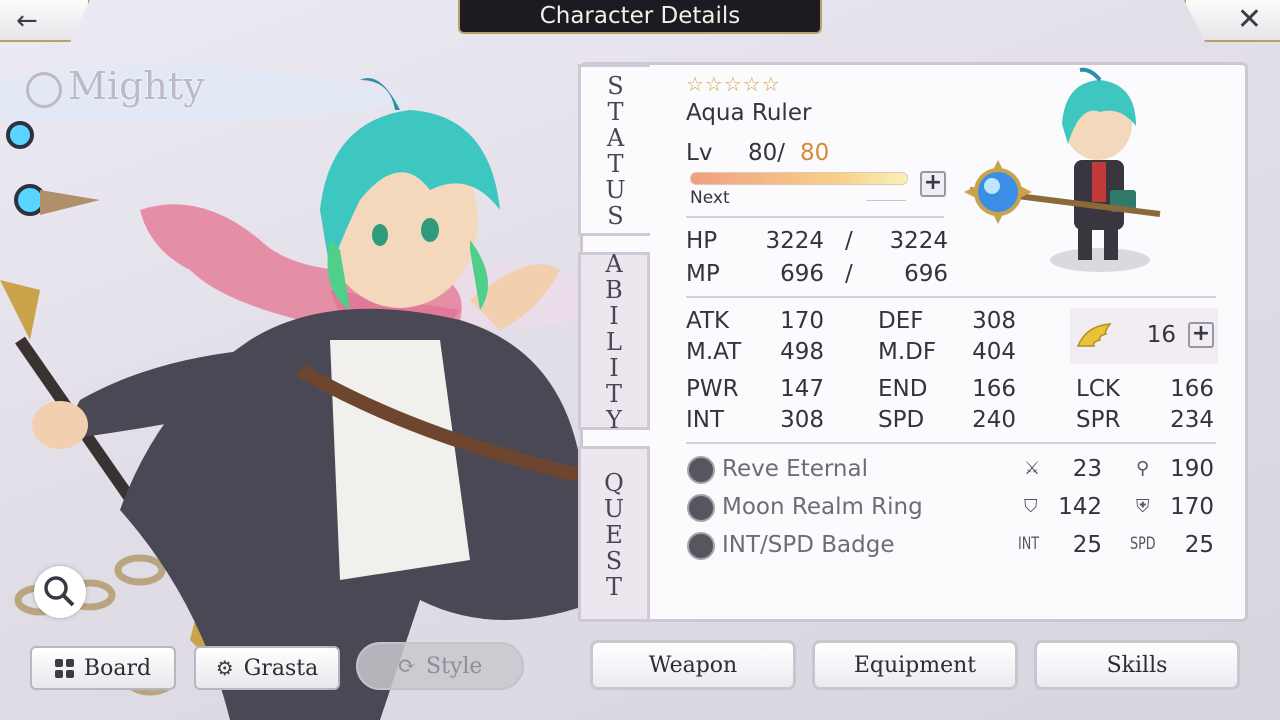  I want to click on class-label-text: Mighty, so click(136, 86).